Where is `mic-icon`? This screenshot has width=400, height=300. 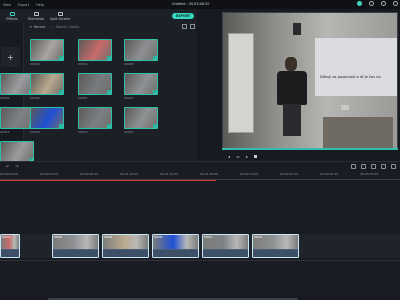
mic-icon is located at coordinates (373, 166).